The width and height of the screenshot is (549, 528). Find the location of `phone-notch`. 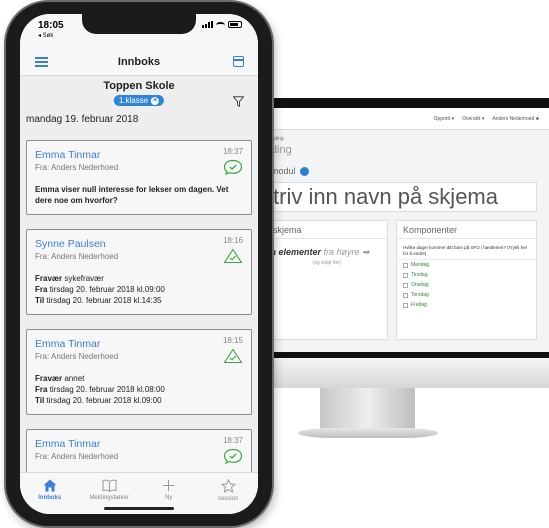

phone-notch is located at coordinates (139, 24).